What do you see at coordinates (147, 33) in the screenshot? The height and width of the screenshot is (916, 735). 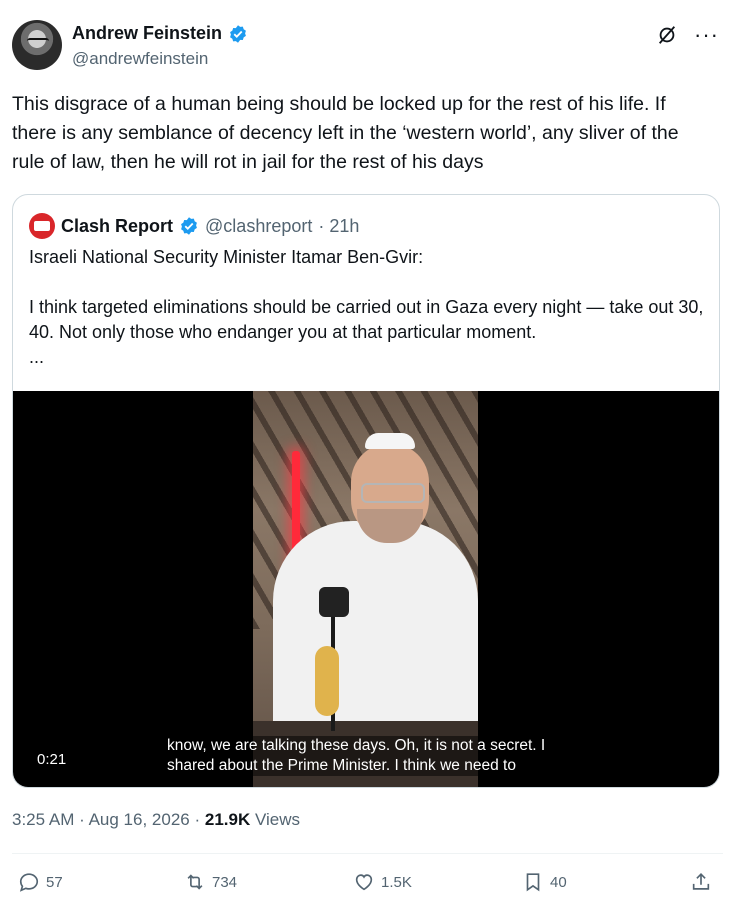 I see `author-name: Andrew Feinstein` at bounding box center [147, 33].